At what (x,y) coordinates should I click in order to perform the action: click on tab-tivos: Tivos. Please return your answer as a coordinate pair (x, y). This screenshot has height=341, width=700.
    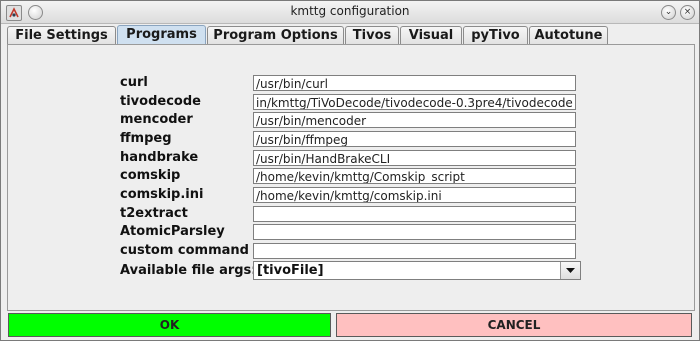
    Looking at the image, I should click on (372, 35).